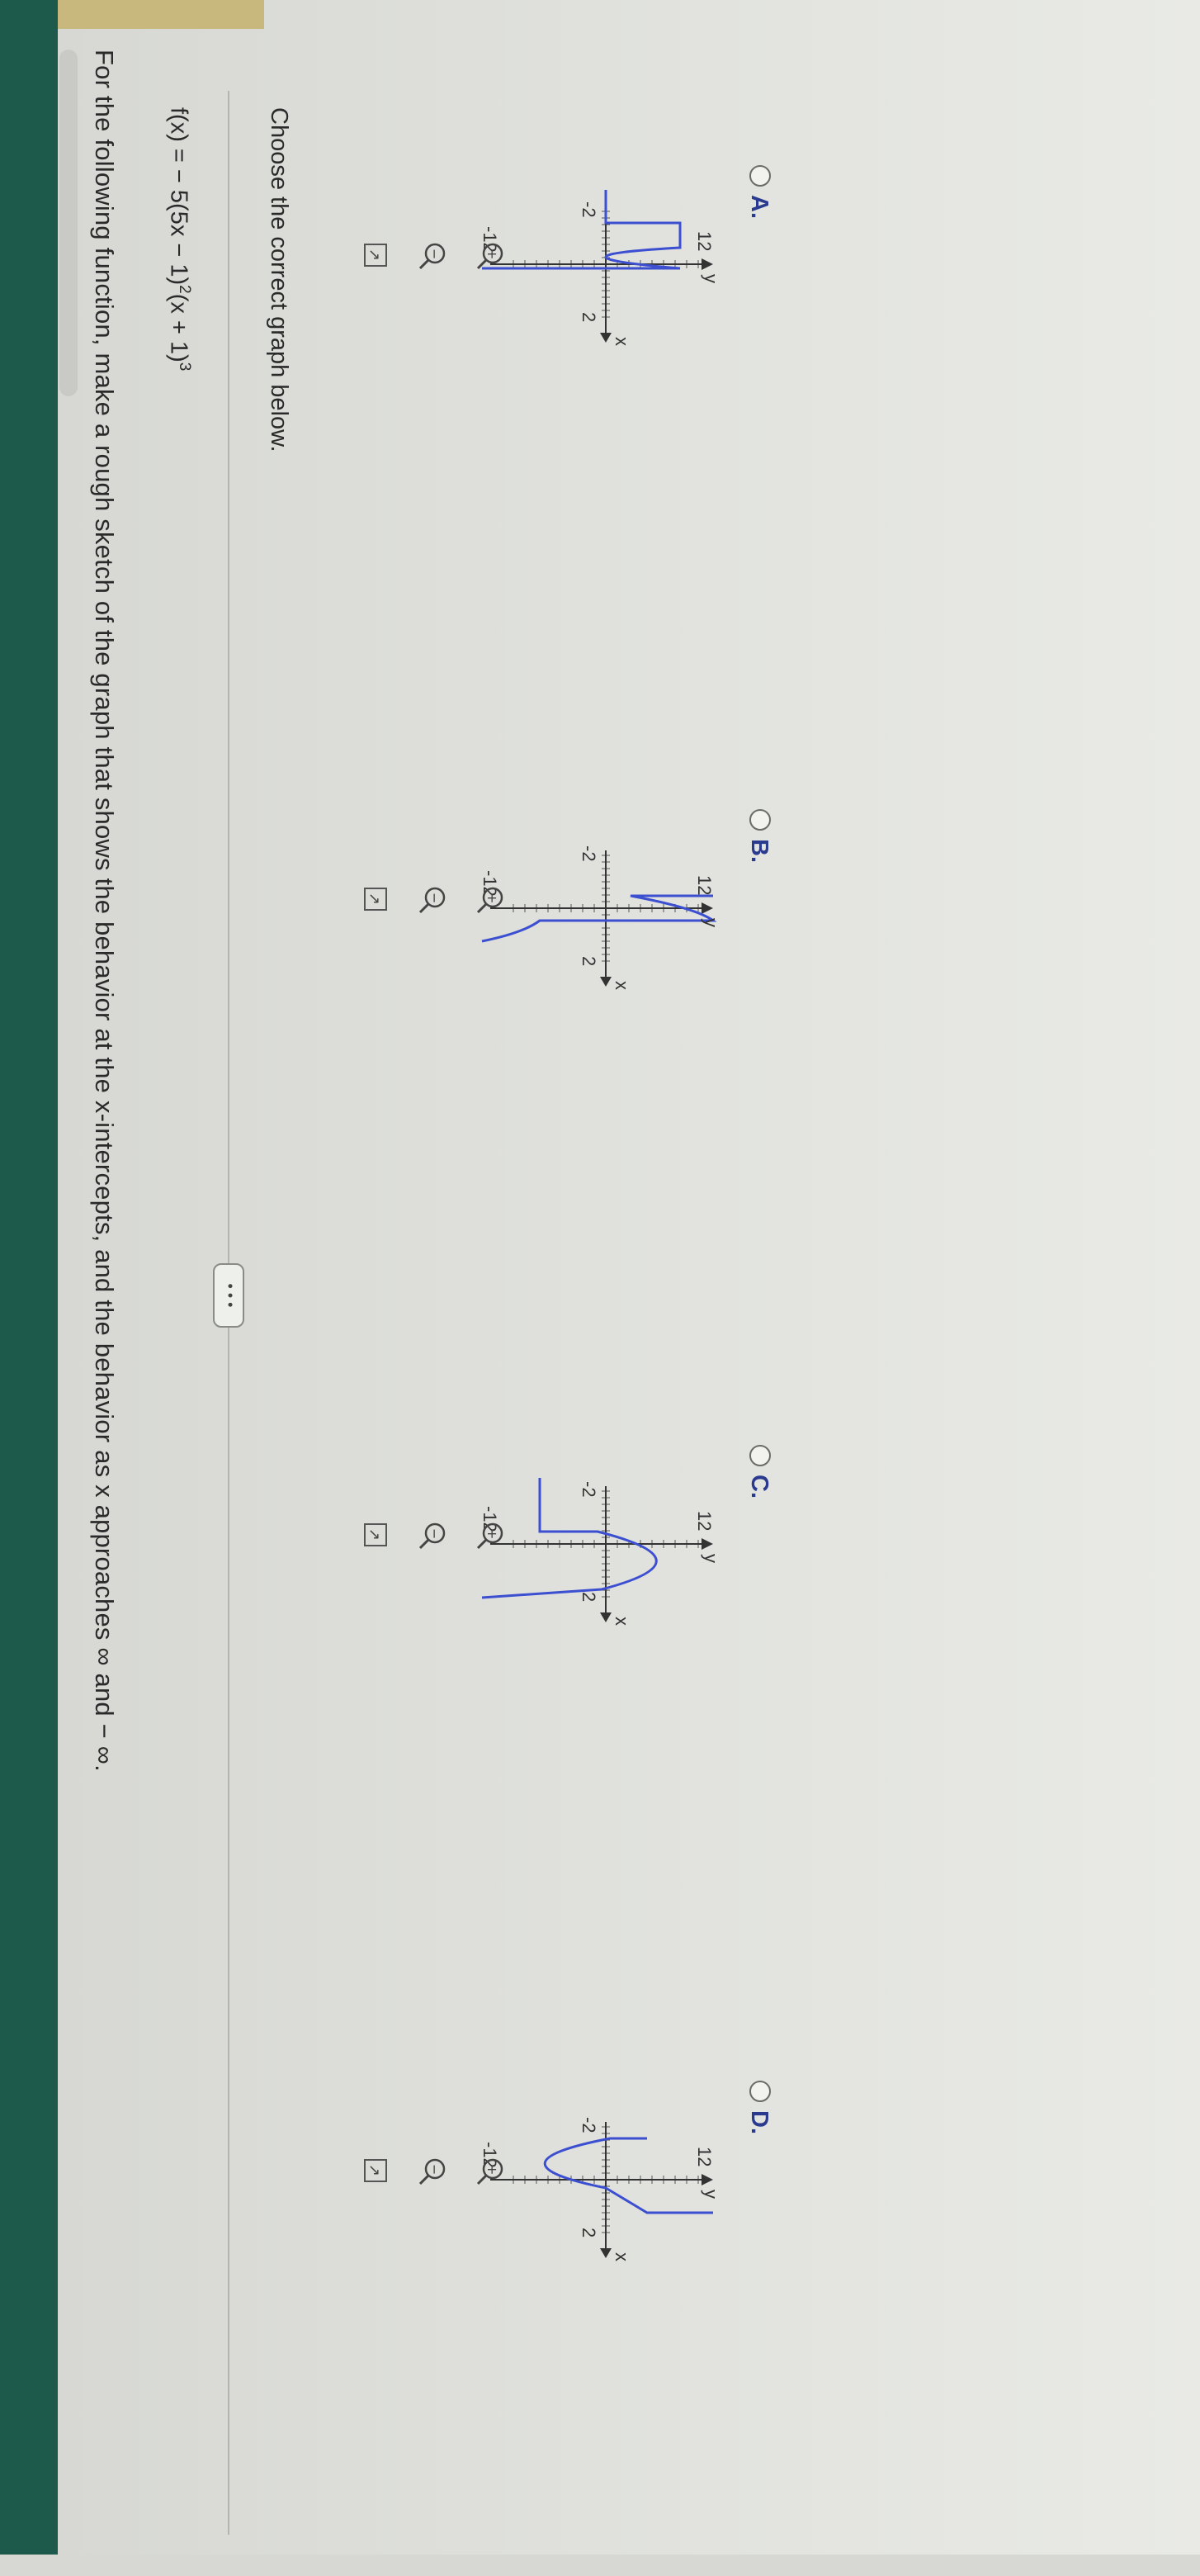 Image resolution: width=1200 pixels, height=2576 pixels. I want to click on option-c: C. 12 -12 -2 2 x y + − ↗, so click(568, 1692).